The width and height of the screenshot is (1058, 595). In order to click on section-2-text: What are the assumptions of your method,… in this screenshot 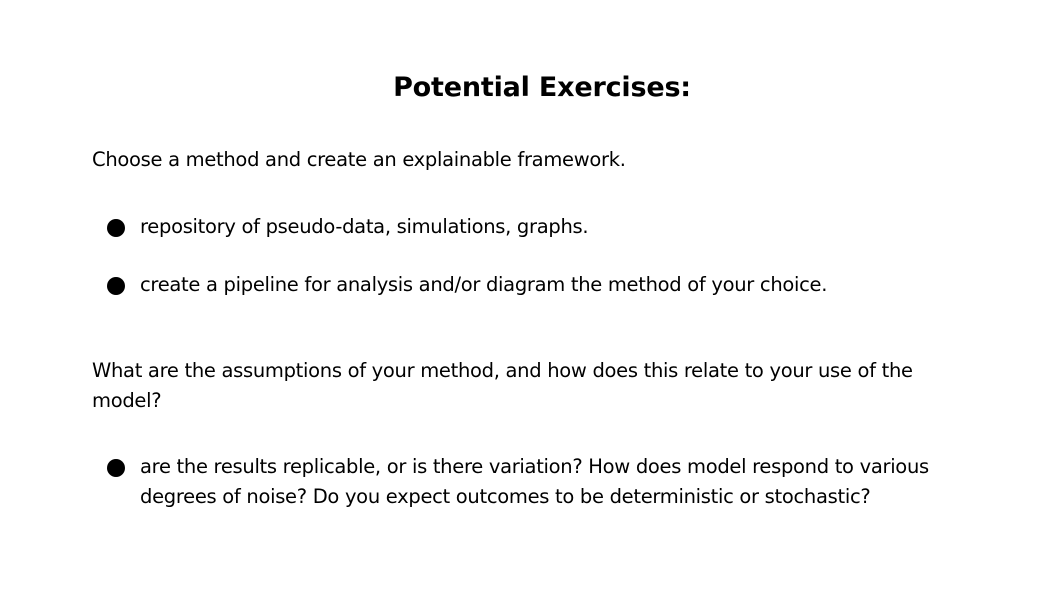, I will do `click(502, 385)`.